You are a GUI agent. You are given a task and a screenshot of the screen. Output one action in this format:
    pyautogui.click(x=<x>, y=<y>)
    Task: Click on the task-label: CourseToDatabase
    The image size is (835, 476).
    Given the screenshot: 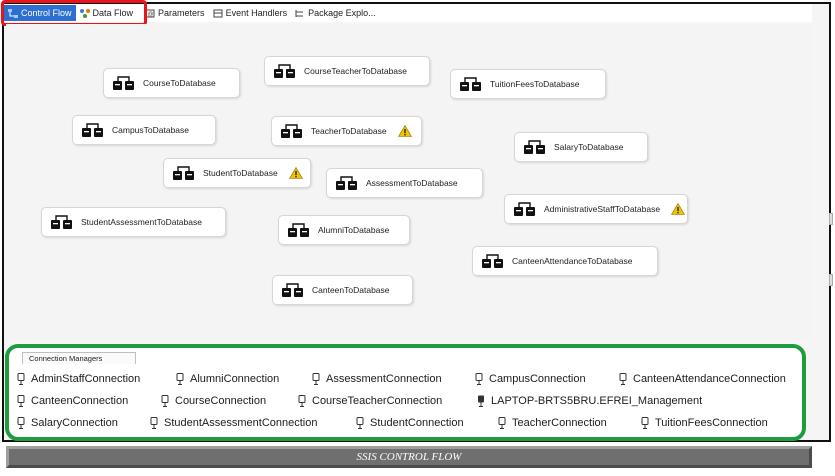 What is the action you would take?
    pyautogui.click(x=179, y=83)
    